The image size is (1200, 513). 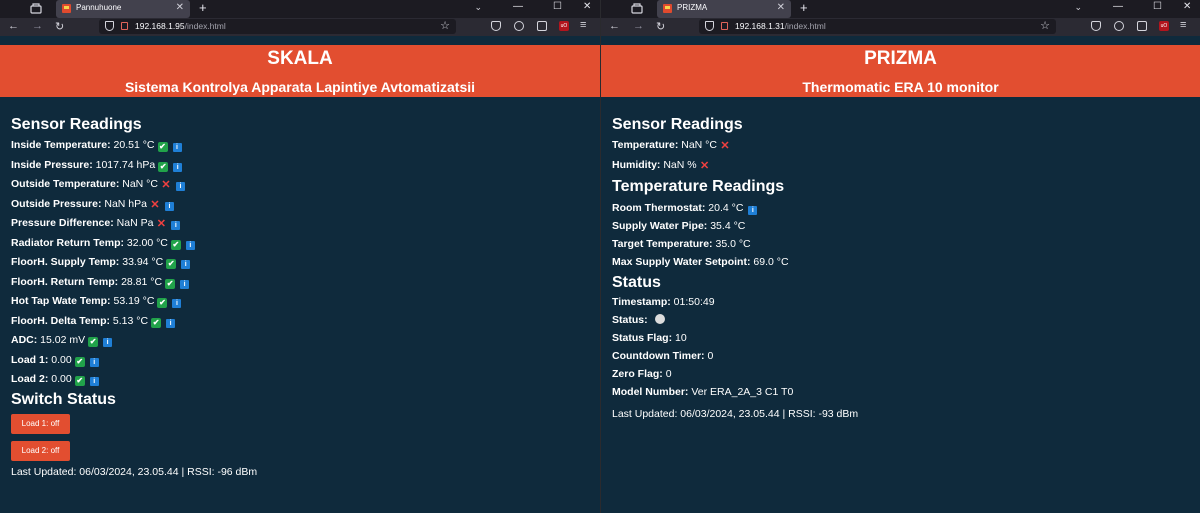 What do you see at coordinates (63, 399) in the screenshot?
I see `switch-status-heading: Switch Status` at bounding box center [63, 399].